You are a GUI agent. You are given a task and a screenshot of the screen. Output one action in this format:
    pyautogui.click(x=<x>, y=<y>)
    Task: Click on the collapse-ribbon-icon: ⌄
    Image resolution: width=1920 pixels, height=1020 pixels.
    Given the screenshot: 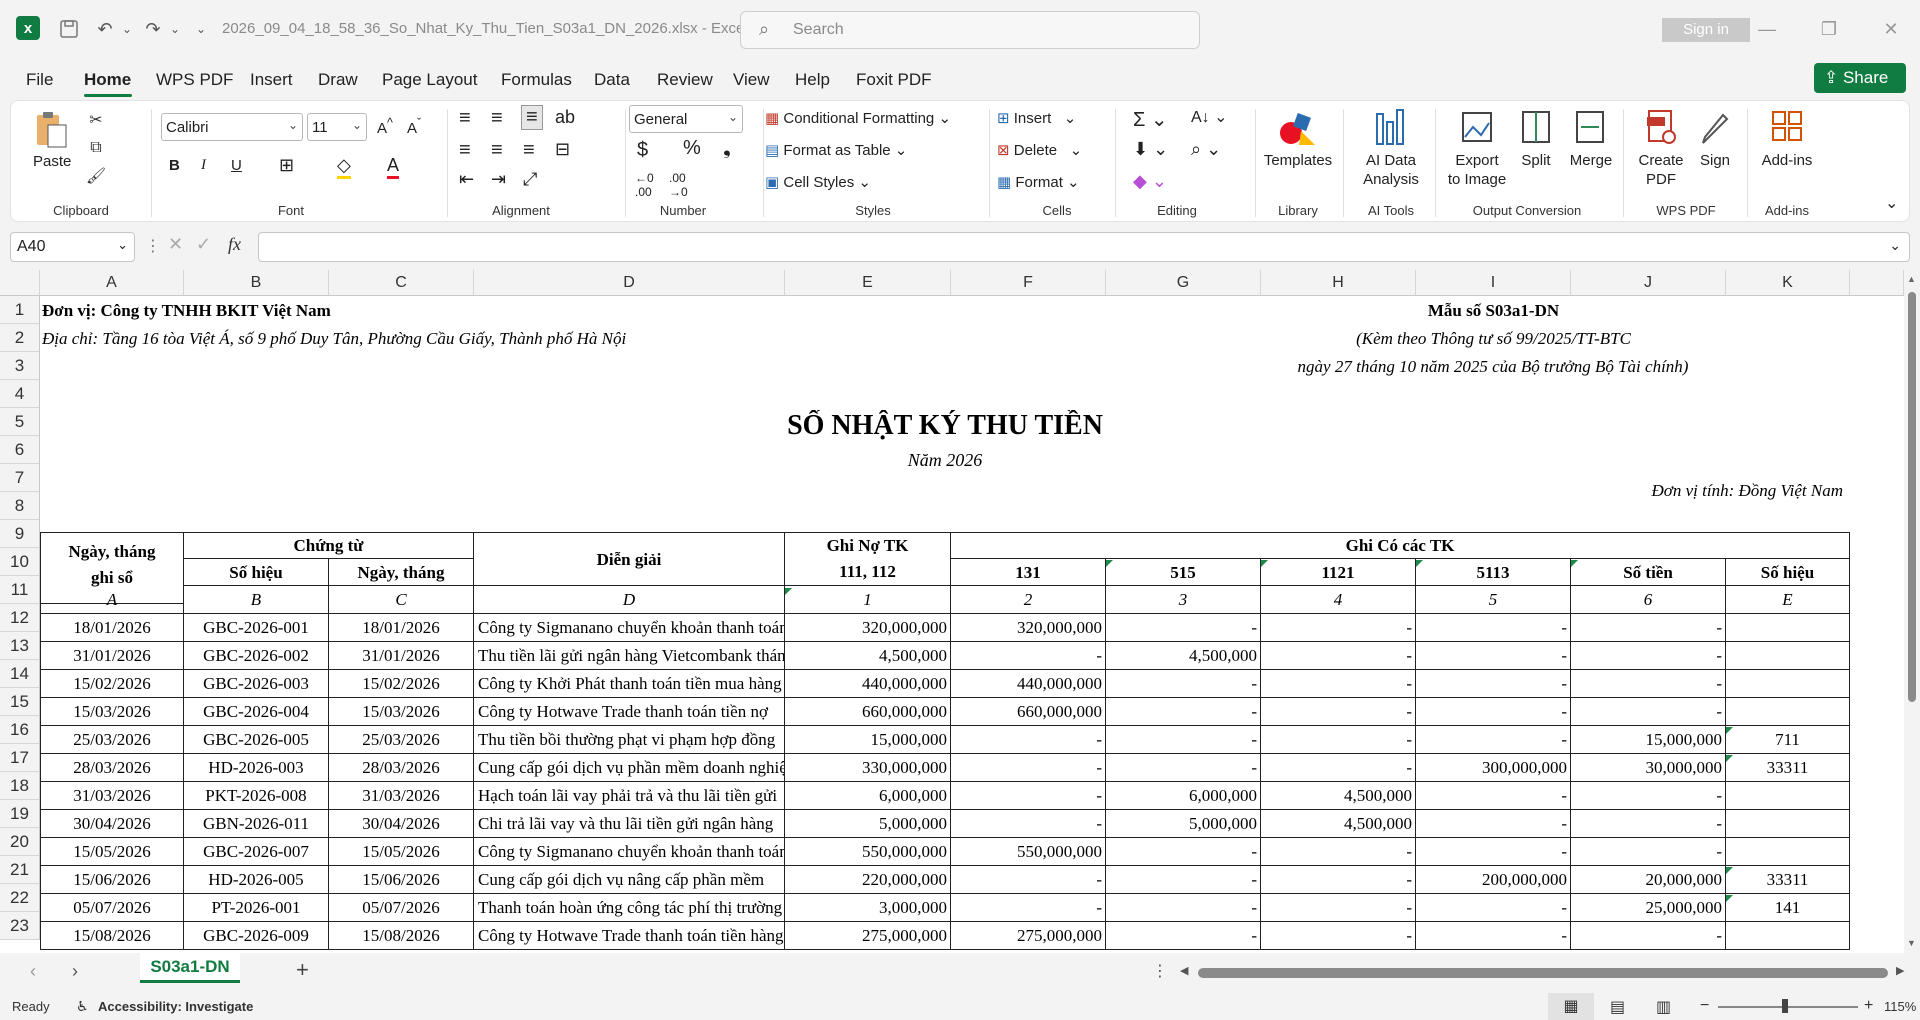 What is the action you would take?
    pyautogui.click(x=1891, y=203)
    